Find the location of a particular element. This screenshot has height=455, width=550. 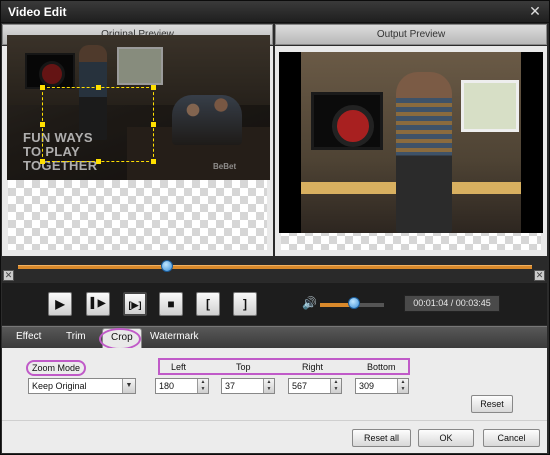

crop-left-field: 180 ▲ ▼ is located at coordinates (182, 386).